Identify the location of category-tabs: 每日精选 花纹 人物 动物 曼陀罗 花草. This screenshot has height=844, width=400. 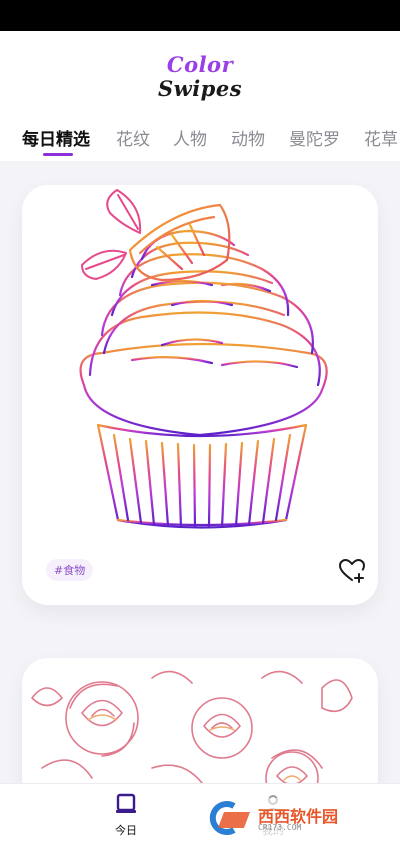
(200, 141).